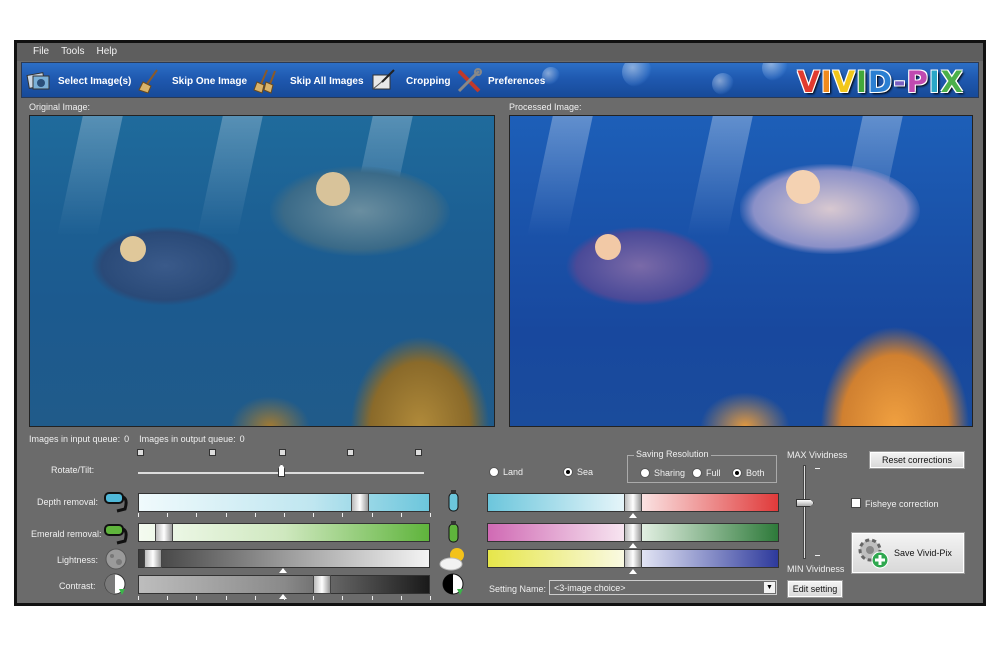  I want to click on full-label: Full, so click(713, 473).